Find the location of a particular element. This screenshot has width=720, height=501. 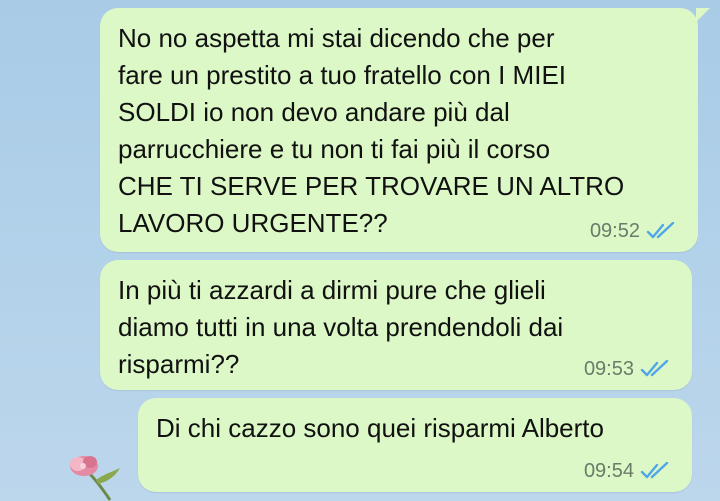

message-text: Di chi cazzo sono quei risparmi Alberto is located at coordinates (380, 428).